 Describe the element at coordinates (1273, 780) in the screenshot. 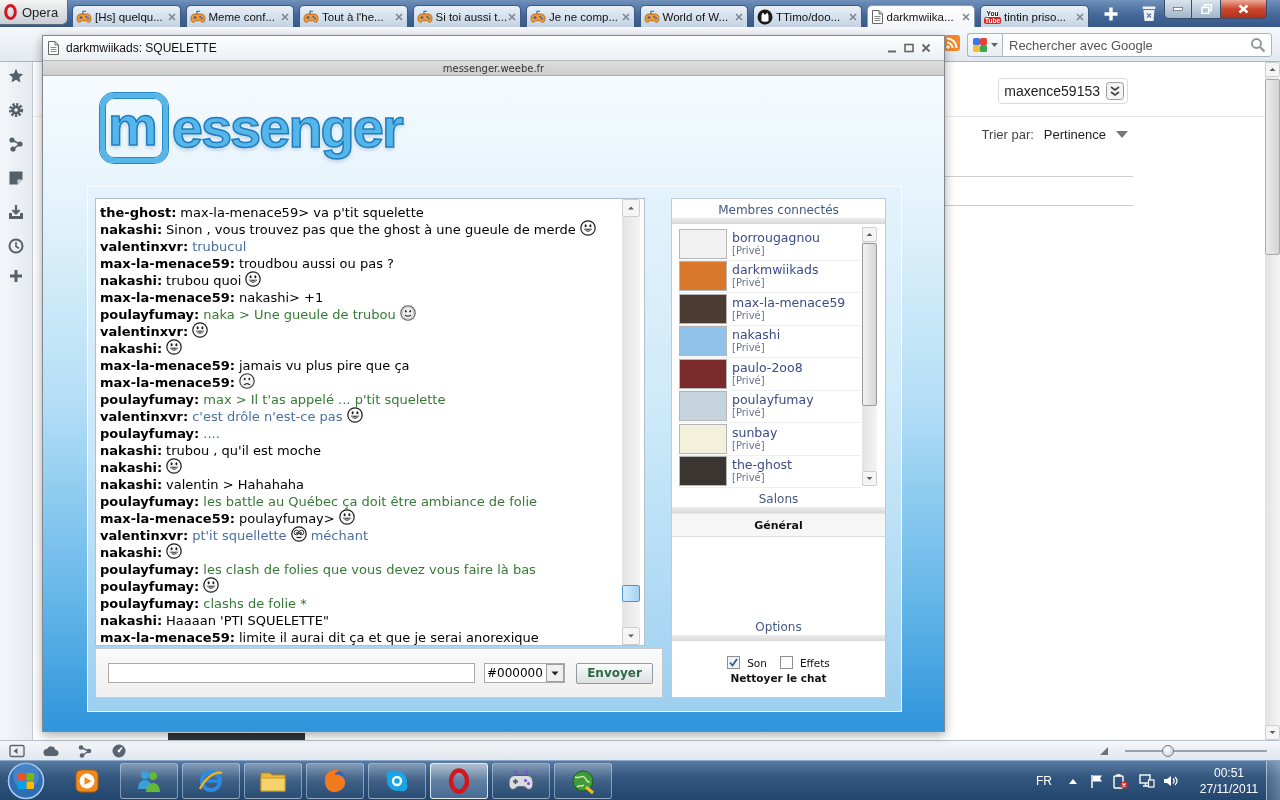

I see `show-desktop-button` at that location.